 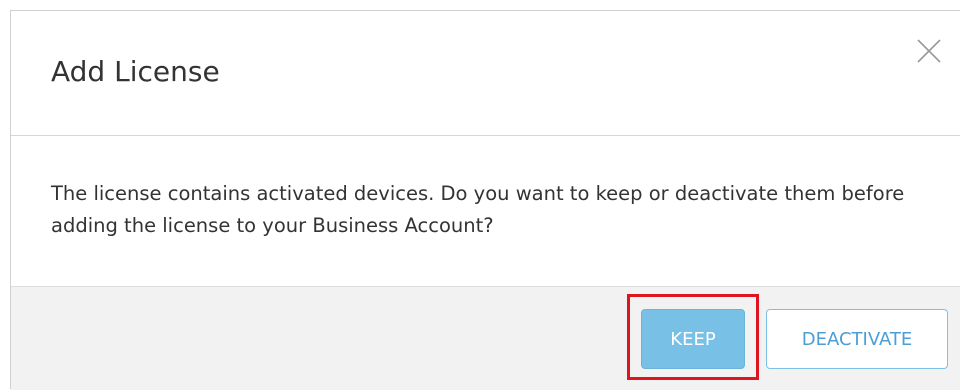 What do you see at coordinates (135, 71) in the screenshot?
I see `dialog-title: Add License` at bounding box center [135, 71].